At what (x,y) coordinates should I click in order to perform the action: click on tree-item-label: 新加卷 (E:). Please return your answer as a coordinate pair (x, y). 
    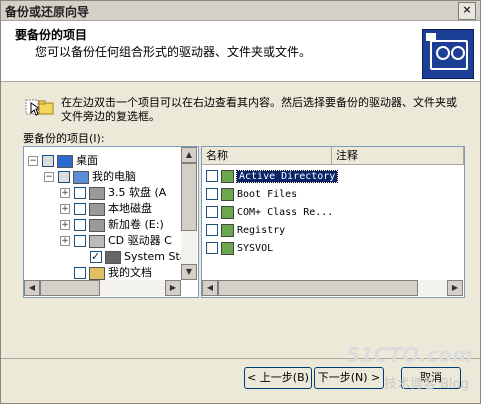
    Looking at the image, I should click on (136, 224).